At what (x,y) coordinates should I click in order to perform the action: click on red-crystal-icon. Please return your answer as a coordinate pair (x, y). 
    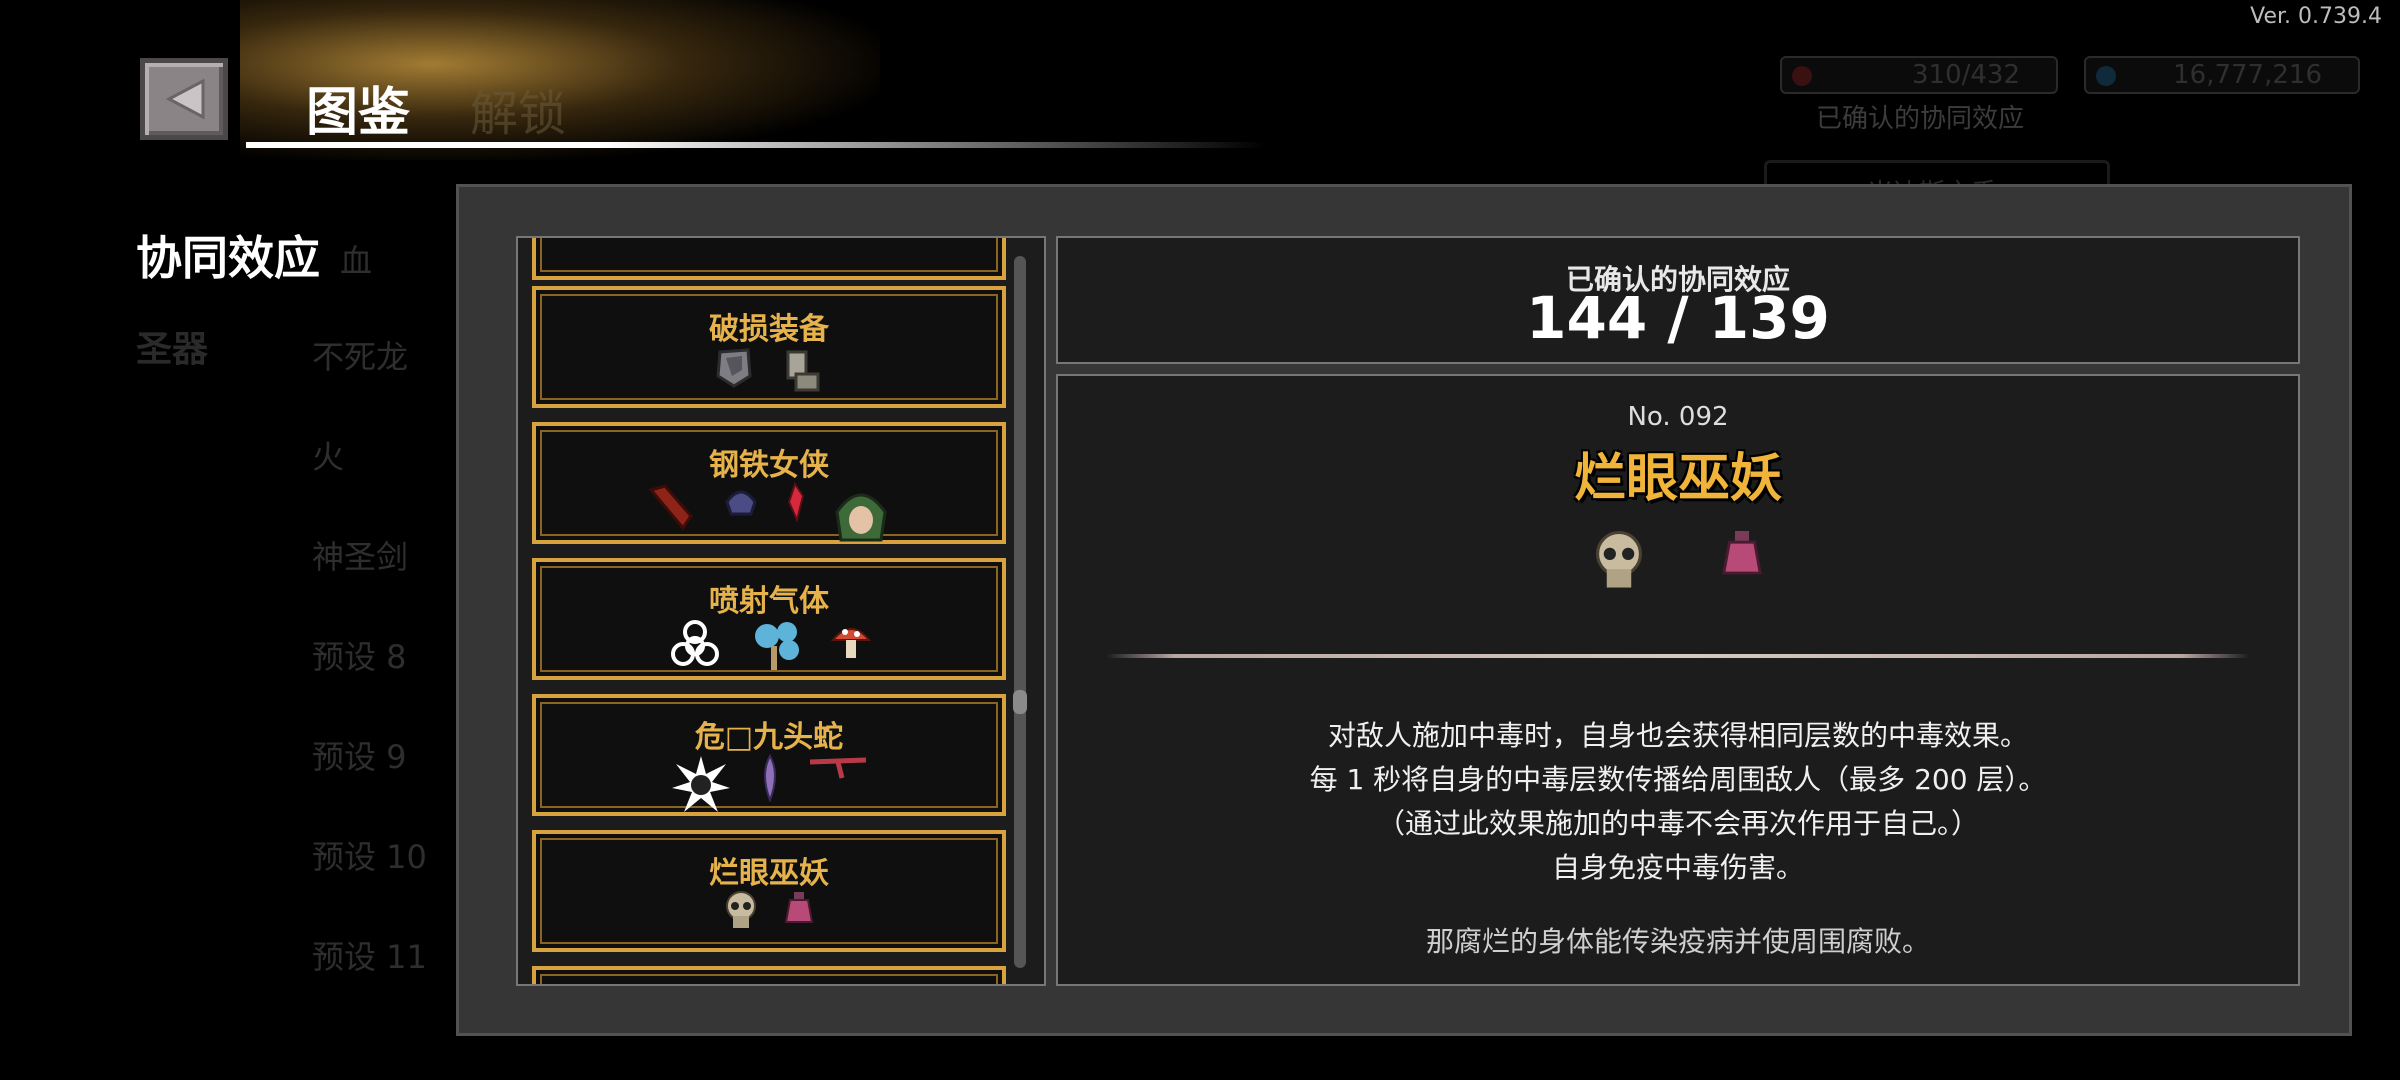
    Looking at the image, I should click on (796, 502).